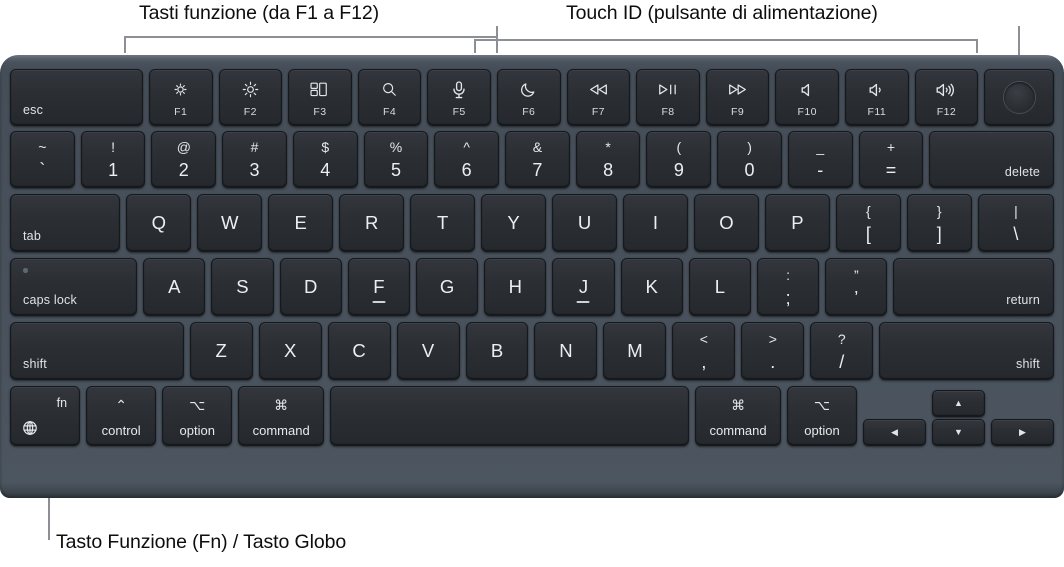  I want to click on key-option-left: ⌥ option, so click(197, 416).